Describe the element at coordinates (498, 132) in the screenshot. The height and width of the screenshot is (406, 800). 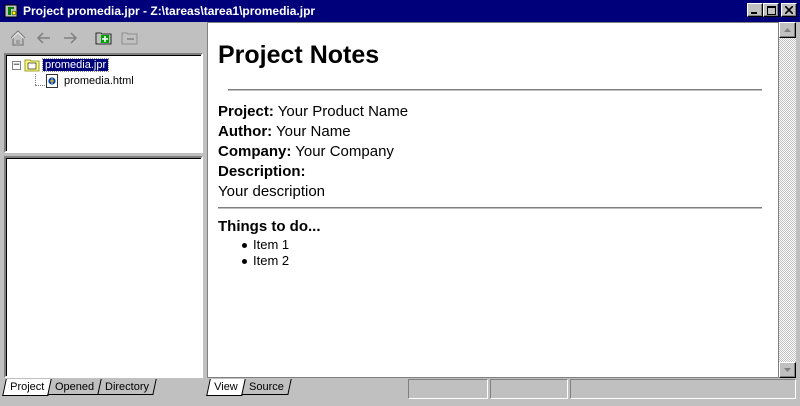
I see `field-author: Author: Your Name` at that location.